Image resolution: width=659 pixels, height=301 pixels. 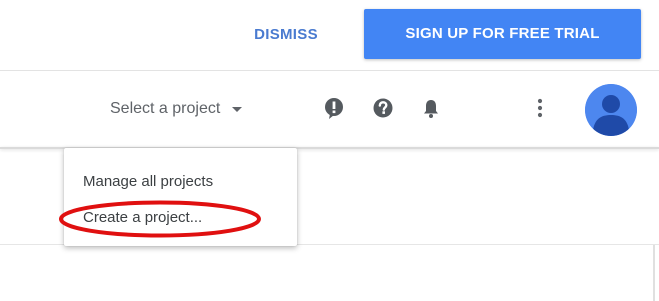 I want to click on menu-item-manage-all-projects: Manage all projects, so click(x=148, y=182).